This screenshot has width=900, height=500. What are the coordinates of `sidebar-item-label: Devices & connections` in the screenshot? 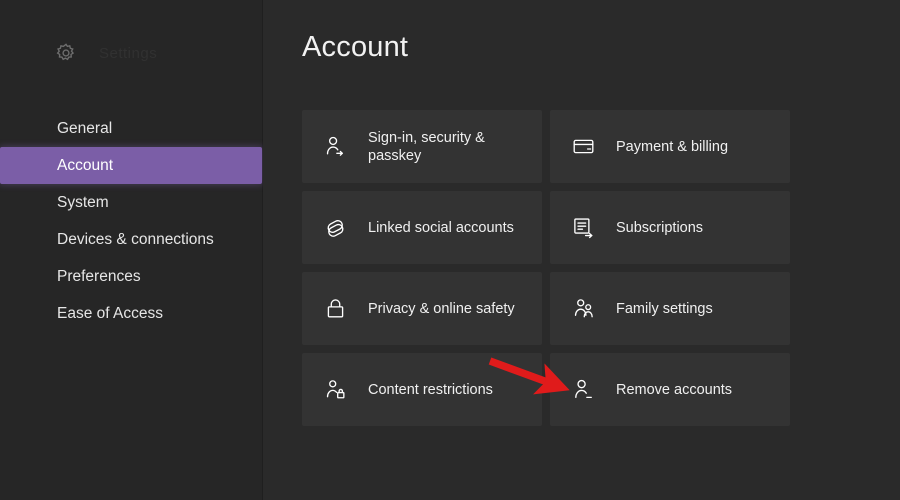 It's located at (135, 239).